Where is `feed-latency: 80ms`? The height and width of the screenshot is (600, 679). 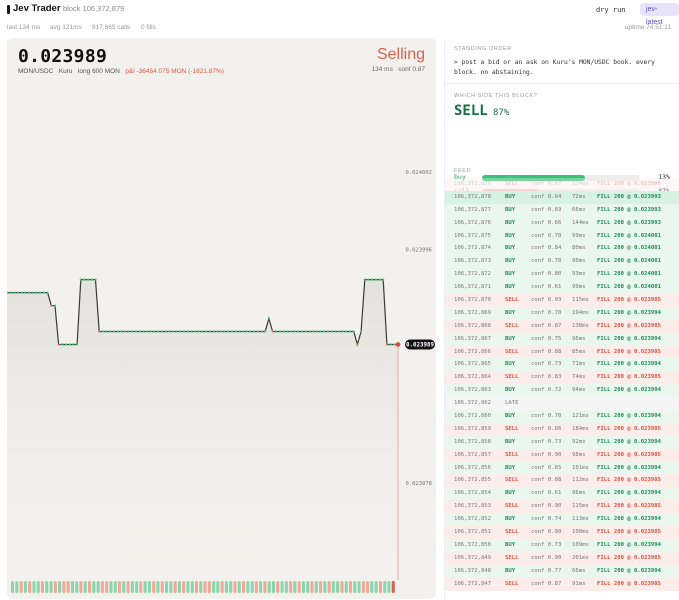 feed-latency: 80ms is located at coordinates (579, 248).